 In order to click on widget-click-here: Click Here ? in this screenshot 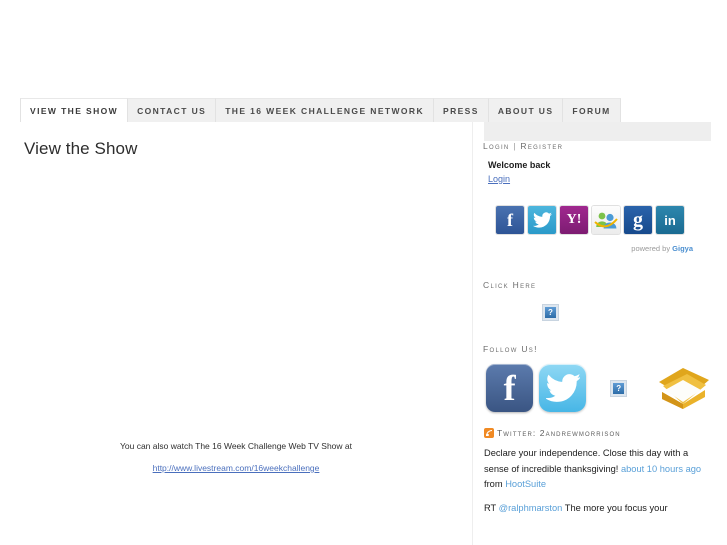, I will do `click(595, 301)`.